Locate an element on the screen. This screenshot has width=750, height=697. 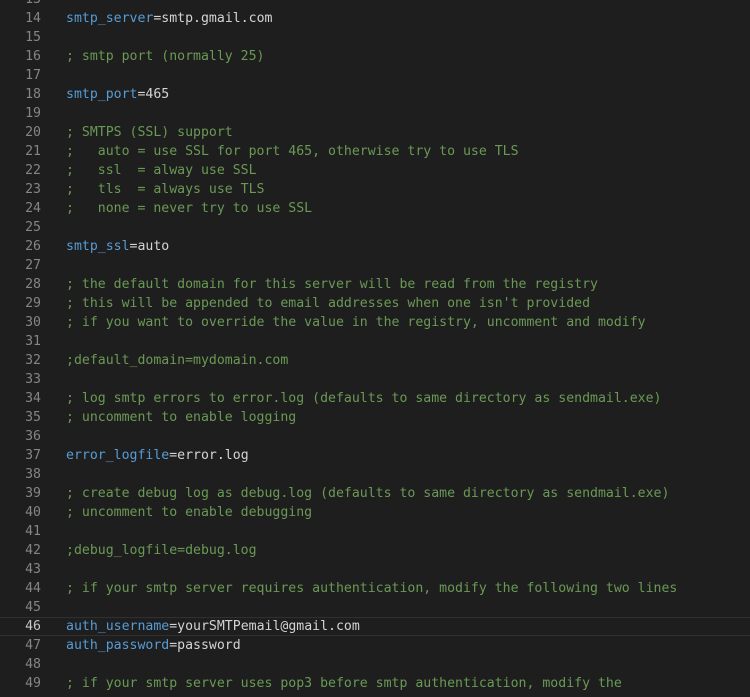
line-content: ; none = never try to use SSL is located at coordinates (189, 208).